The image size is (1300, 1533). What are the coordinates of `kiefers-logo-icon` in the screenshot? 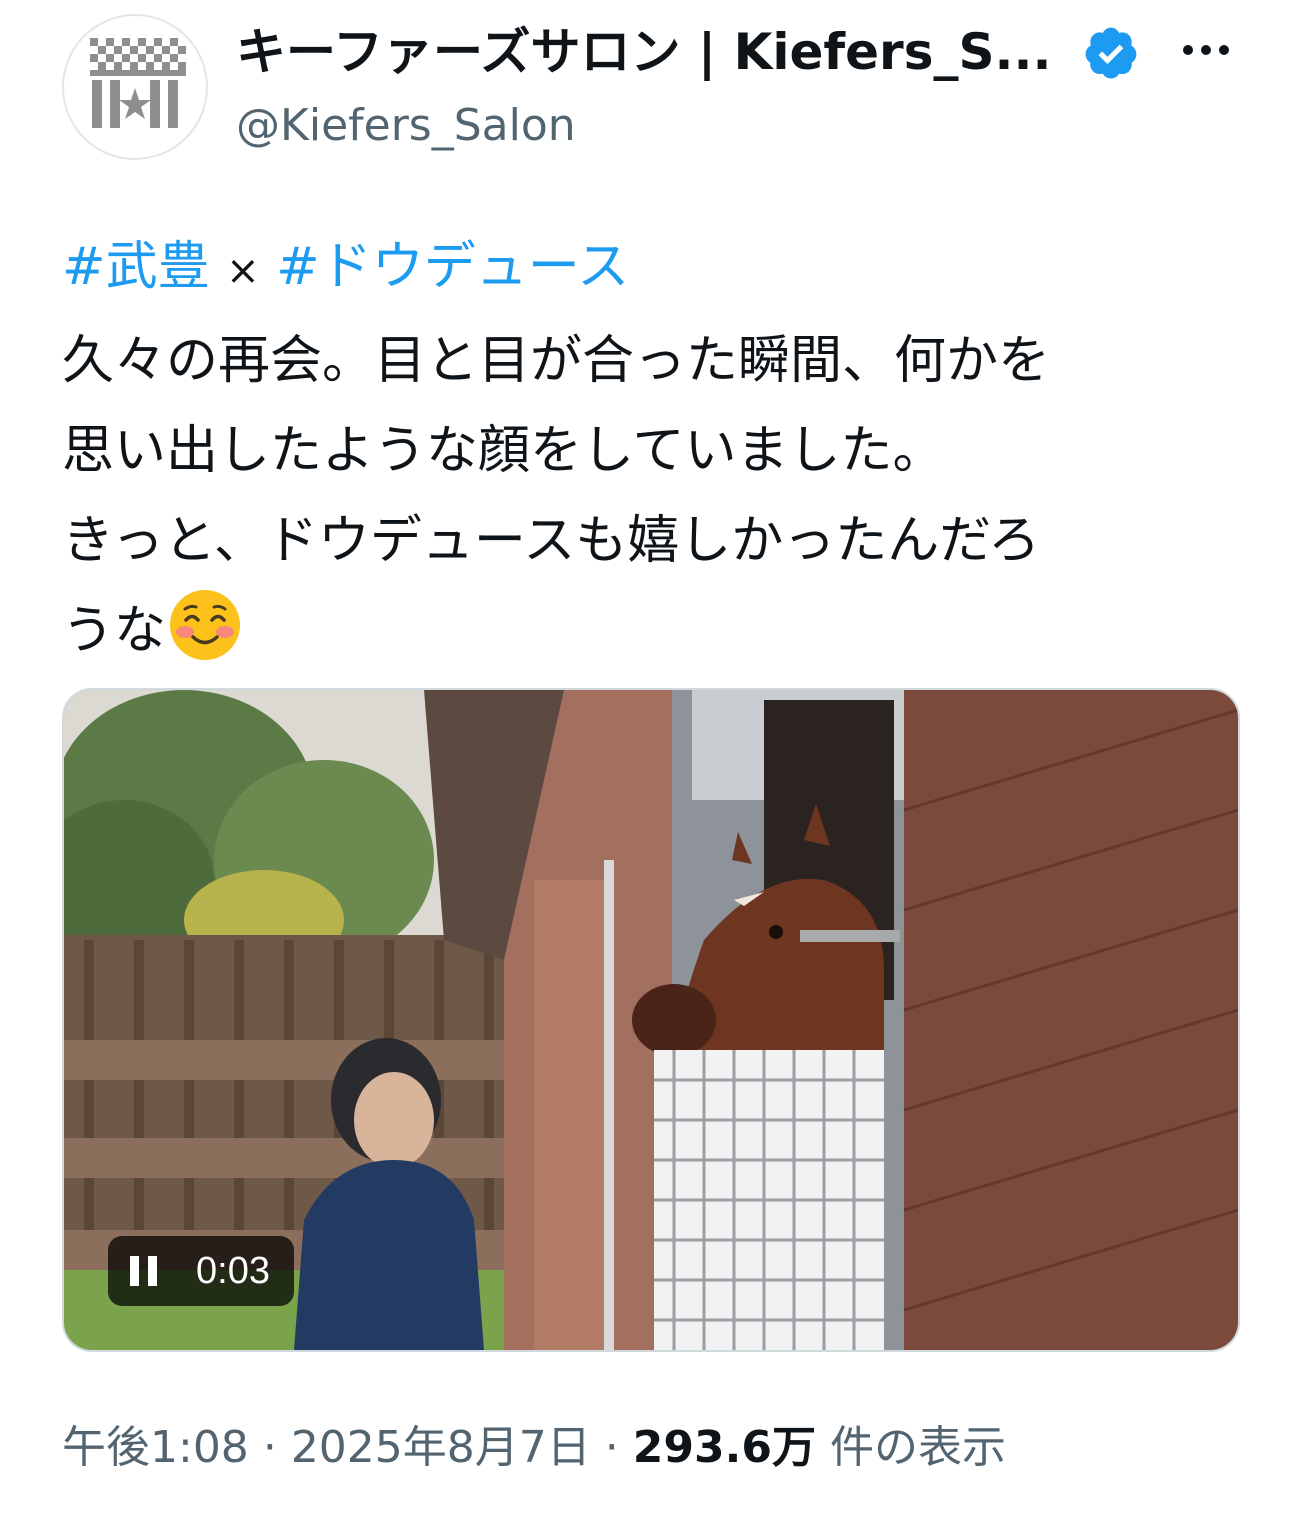 It's located at (138, 83).